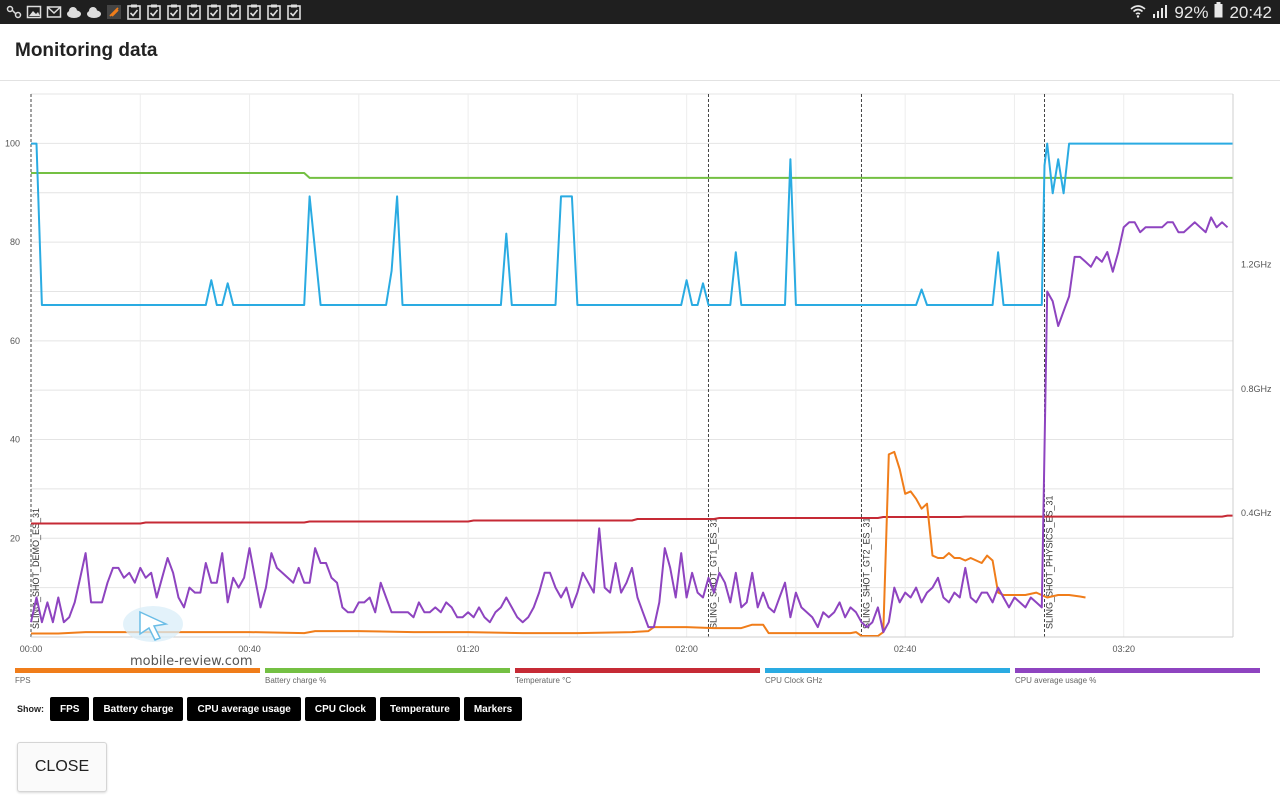 This screenshot has width=1280, height=800. Describe the element at coordinates (905, 649) in the screenshot. I see `x-tick-label: 02:40` at that location.